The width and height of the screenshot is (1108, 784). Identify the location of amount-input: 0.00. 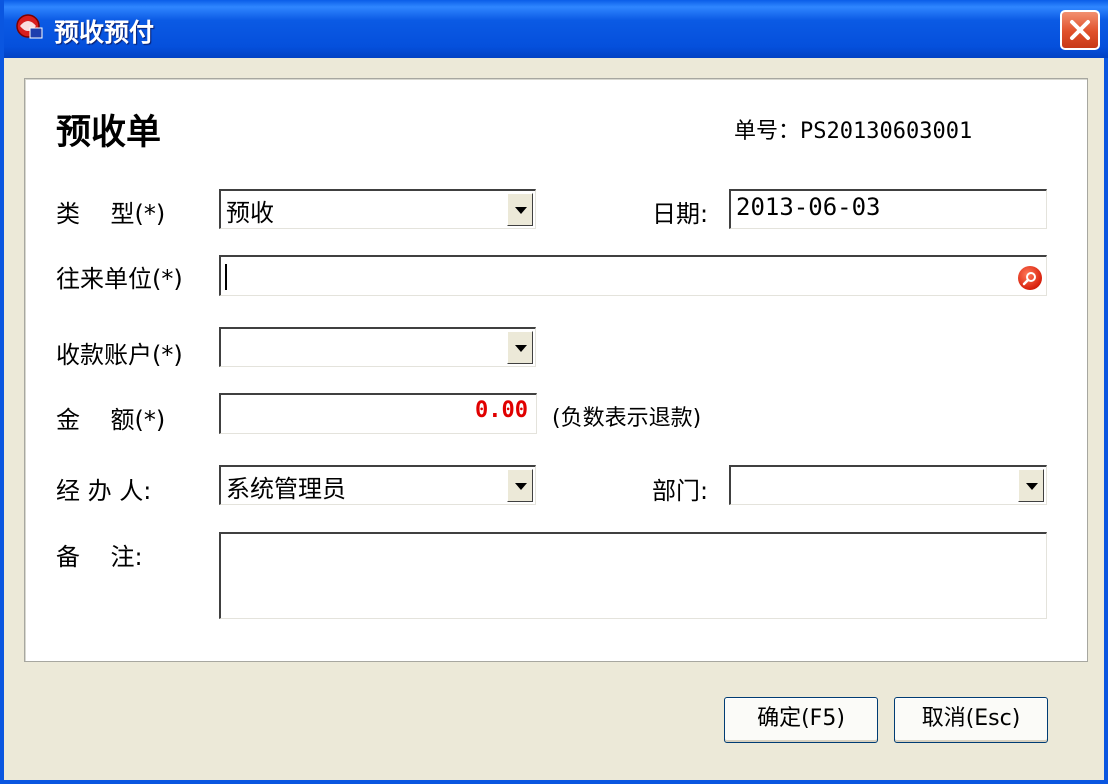
(378, 413).